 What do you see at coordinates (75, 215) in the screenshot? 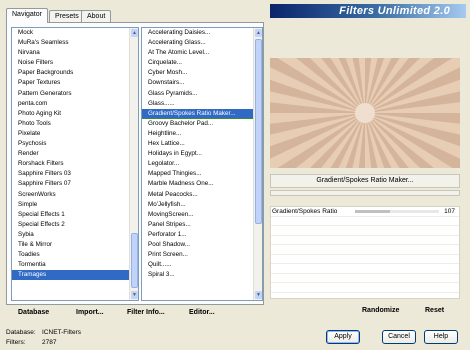
I see `list-item: Special Effects 1` at bounding box center [75, 215].